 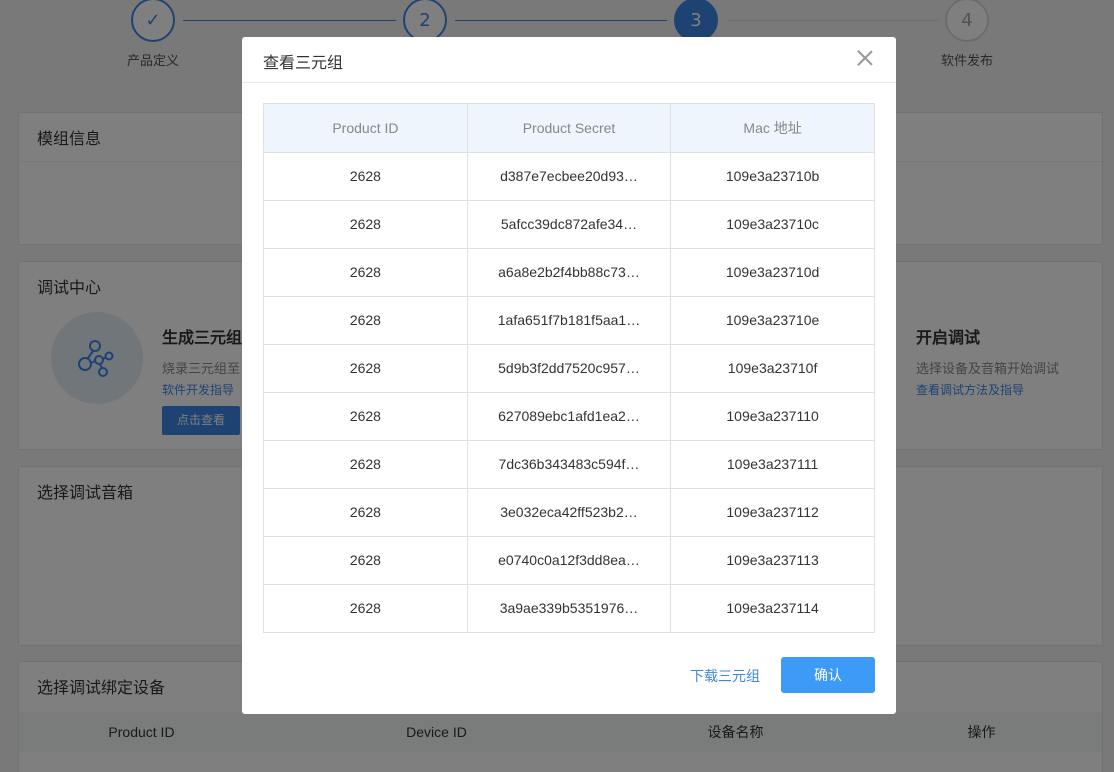 I want to click on table-header-row: Product ID Product Secret Mac 地址, so click(x=569, y=128).